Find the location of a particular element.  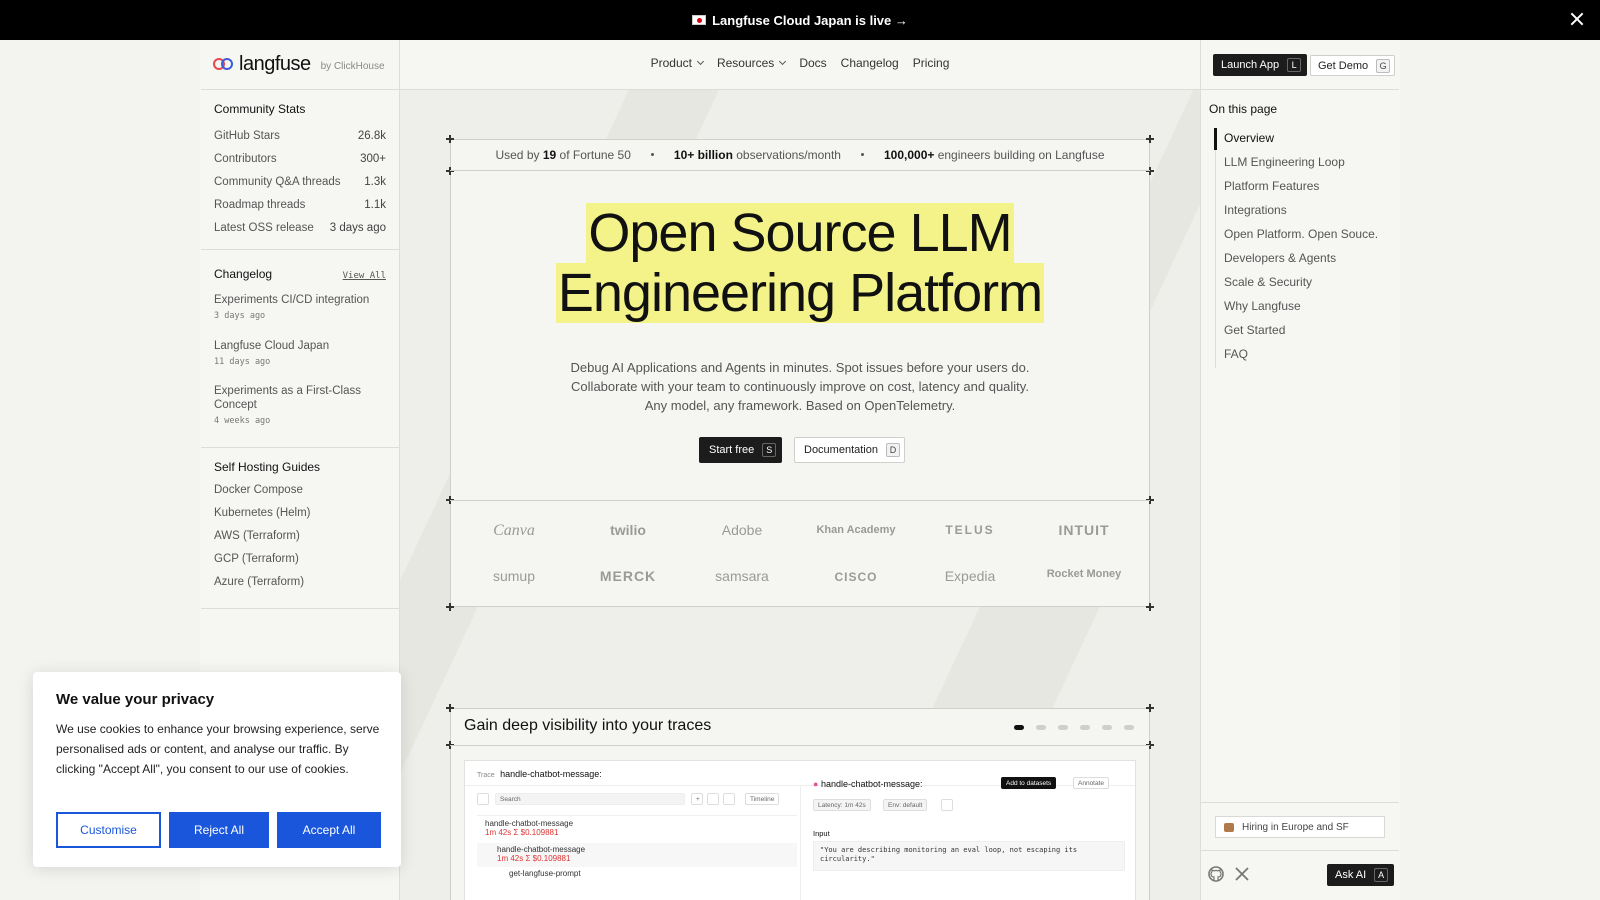

toc-faq: FAQ is located at coordinates (1236, 354).